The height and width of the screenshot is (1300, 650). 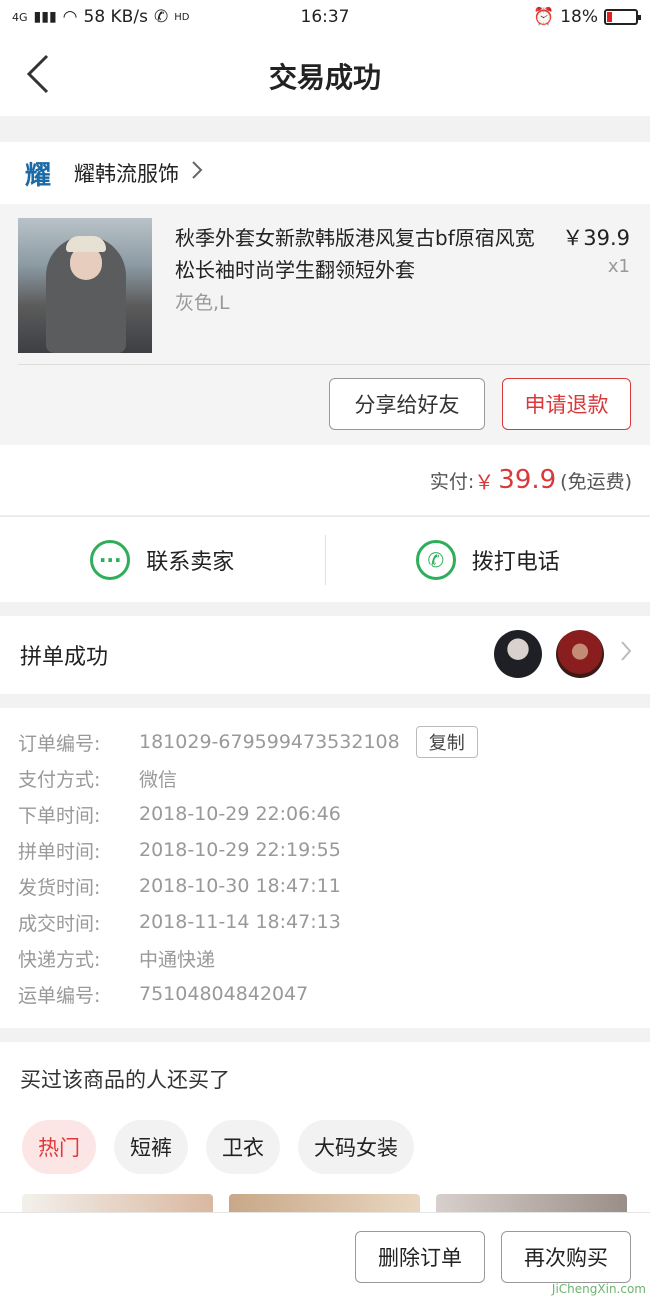 What do you see at coordinates (45, 17) in the screenshot?
I see `signal-icon: ▮▮▮` at bounding box center [45, 17].